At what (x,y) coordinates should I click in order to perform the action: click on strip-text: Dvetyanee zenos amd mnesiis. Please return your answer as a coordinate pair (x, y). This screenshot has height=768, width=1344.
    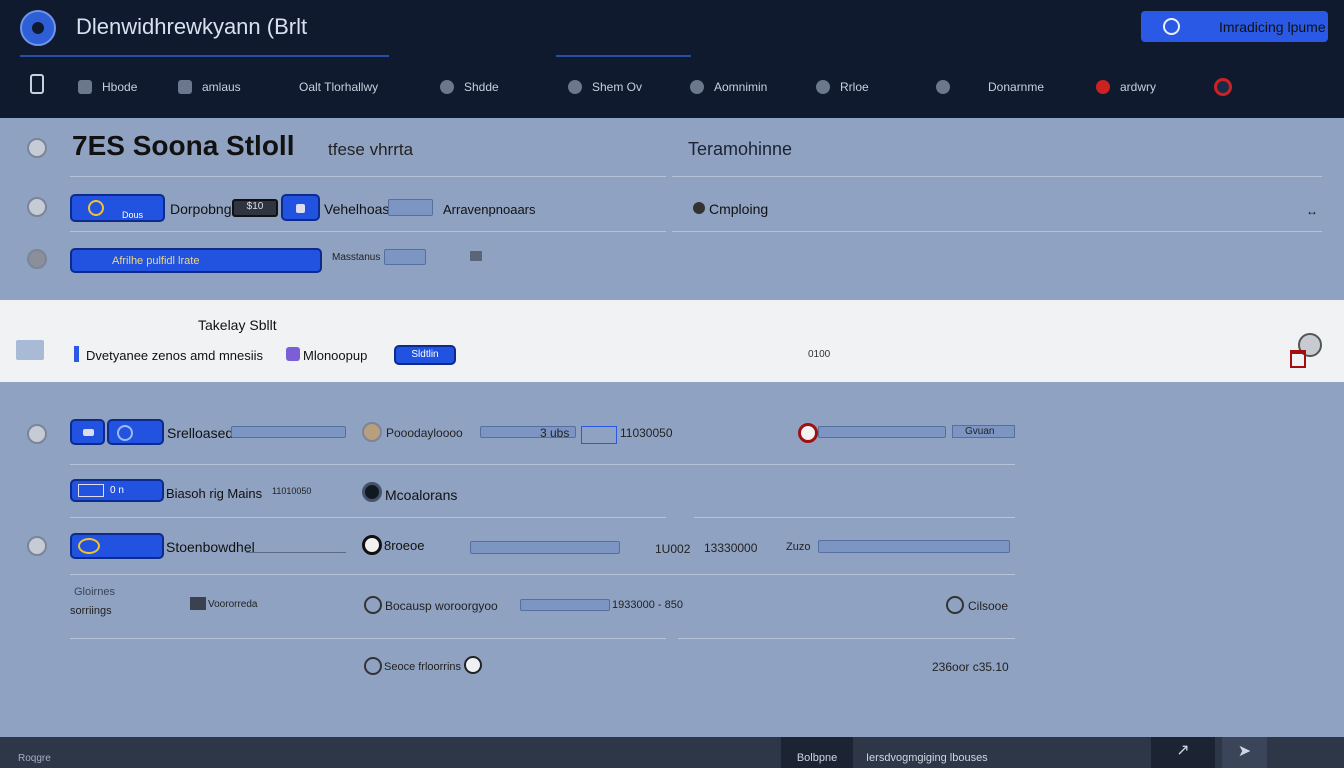
    Looking at the image, I should click on (175, 355).